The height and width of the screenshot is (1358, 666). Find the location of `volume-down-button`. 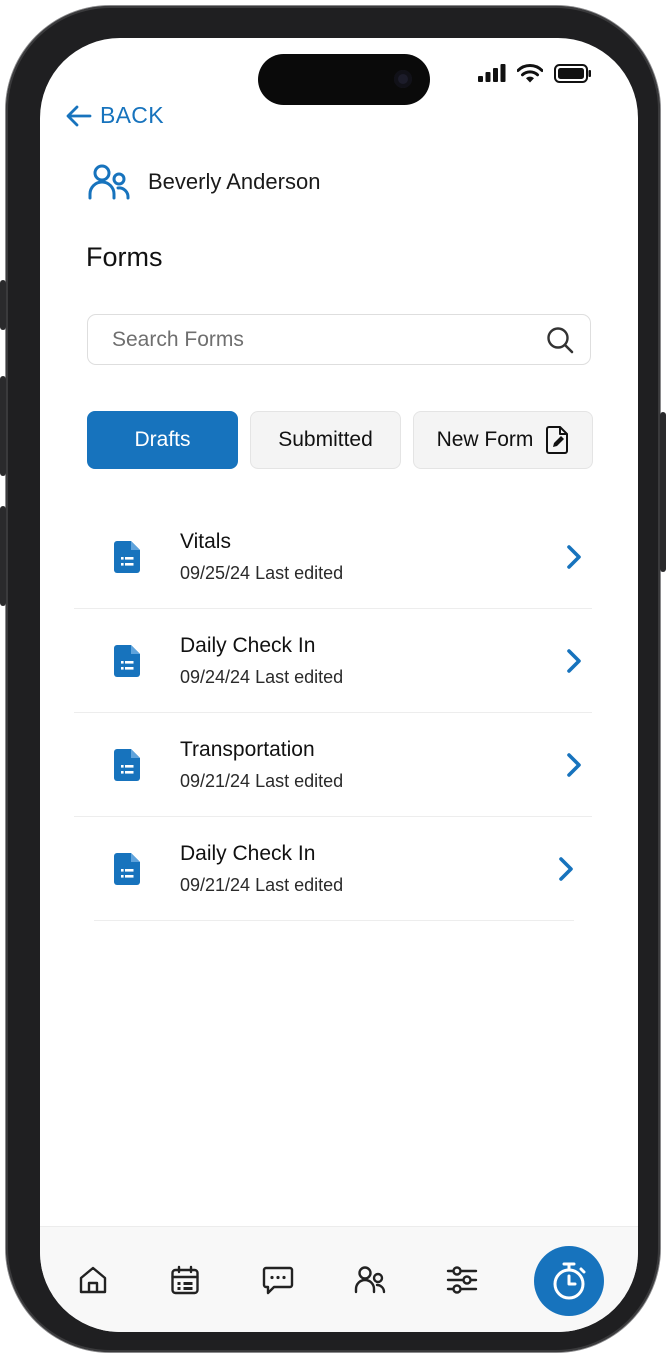

volume-down-button is located at coordinates (3, 556).